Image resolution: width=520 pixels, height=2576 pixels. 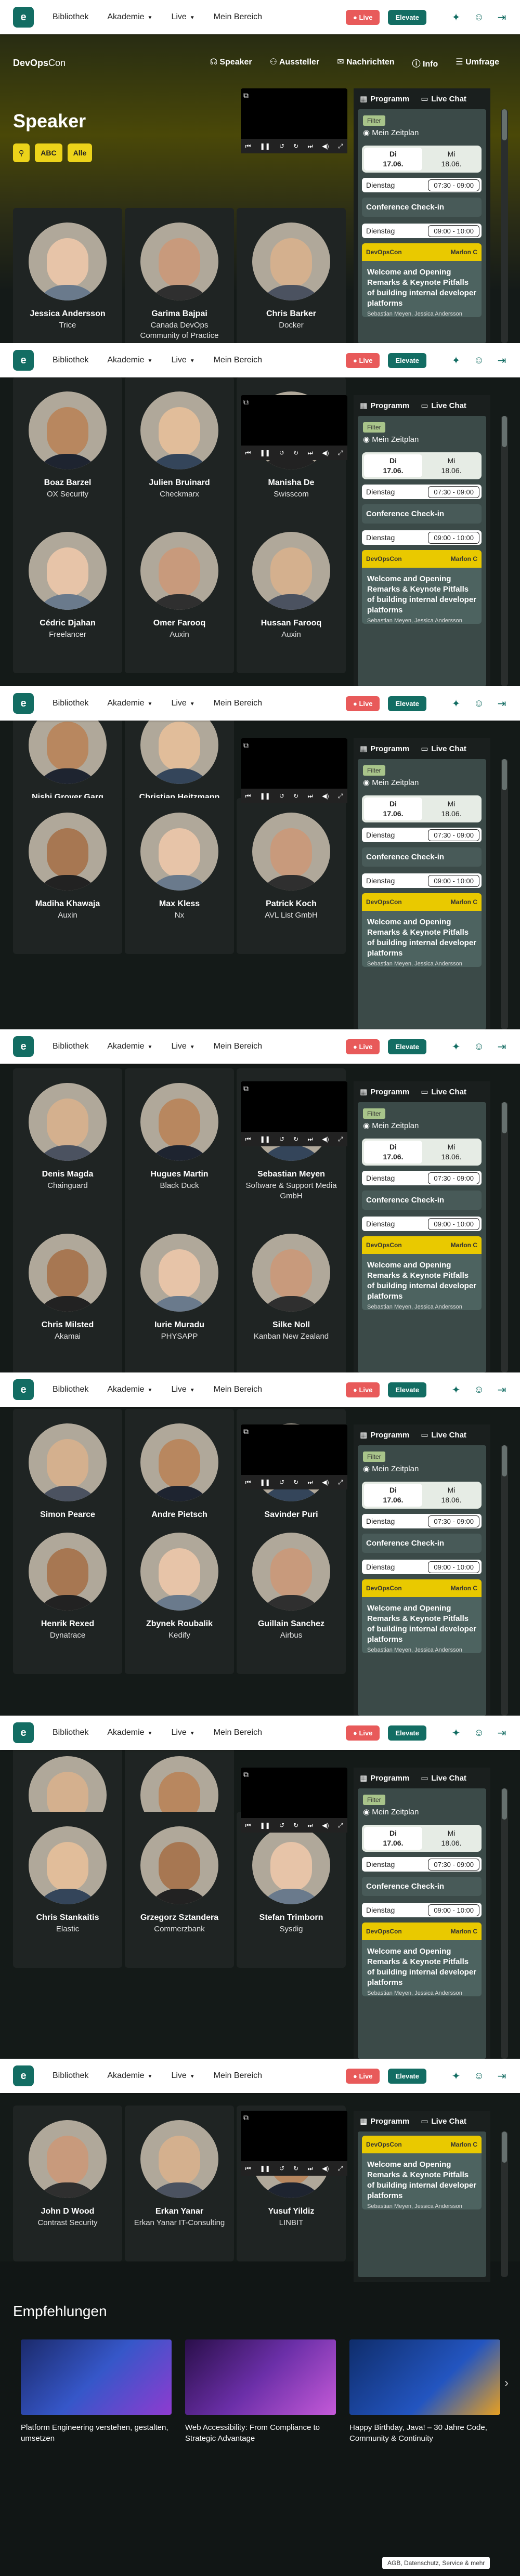 I want to click on speaker-card: Guillain Sanchez Airbus, so click(x=291, y=1596).